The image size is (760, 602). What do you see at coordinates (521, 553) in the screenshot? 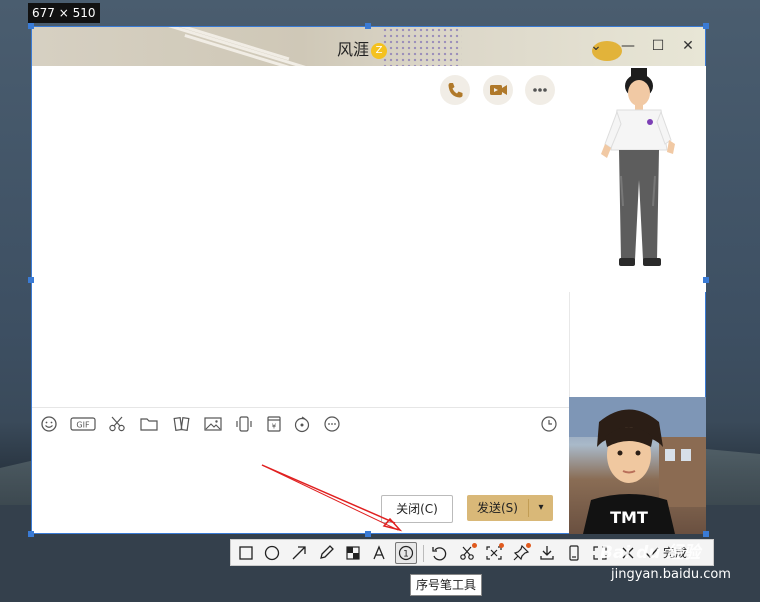
I see `pin-icon` at bounding box center [521, 553].